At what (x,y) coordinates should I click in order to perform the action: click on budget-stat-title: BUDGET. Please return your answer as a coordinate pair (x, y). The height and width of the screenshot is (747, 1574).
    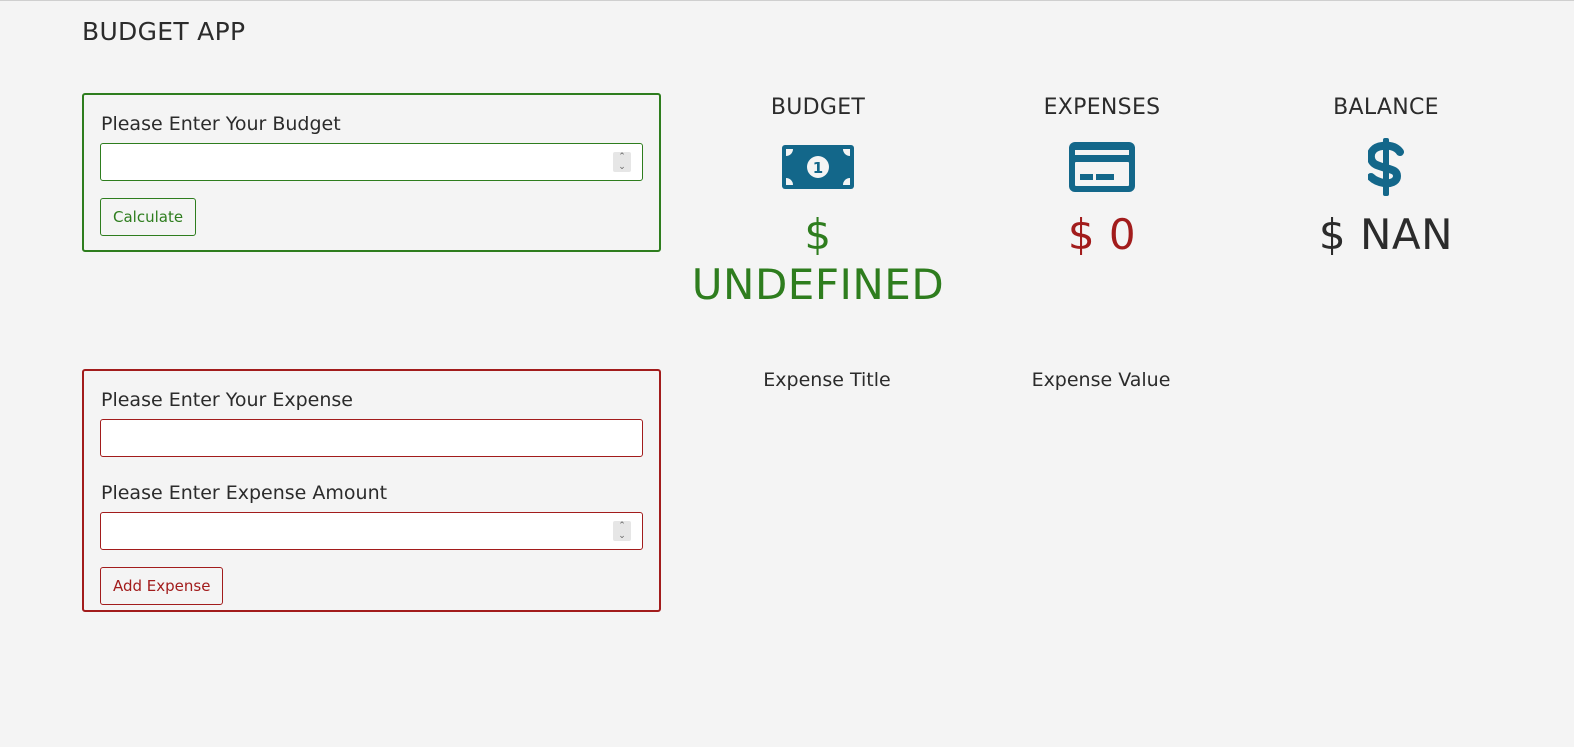
    Looking at the image, I should click on (818, 107).